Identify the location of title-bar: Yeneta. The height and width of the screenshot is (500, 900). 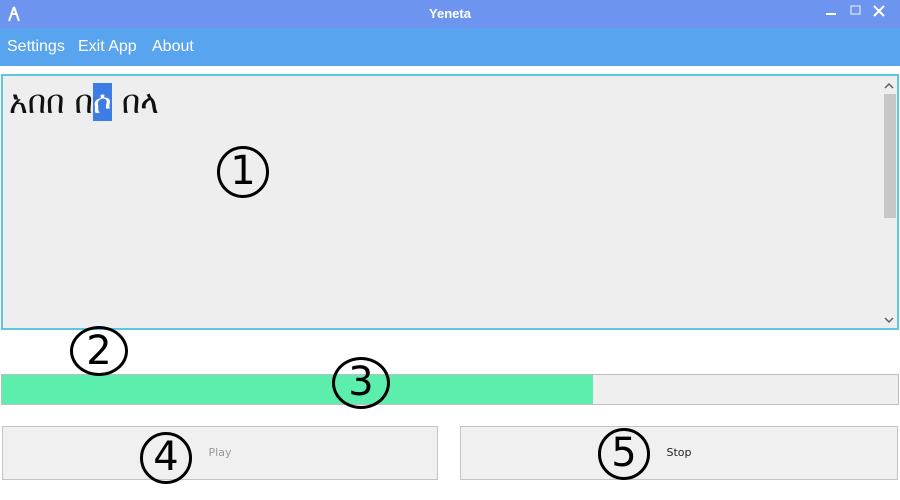
(450, 14).